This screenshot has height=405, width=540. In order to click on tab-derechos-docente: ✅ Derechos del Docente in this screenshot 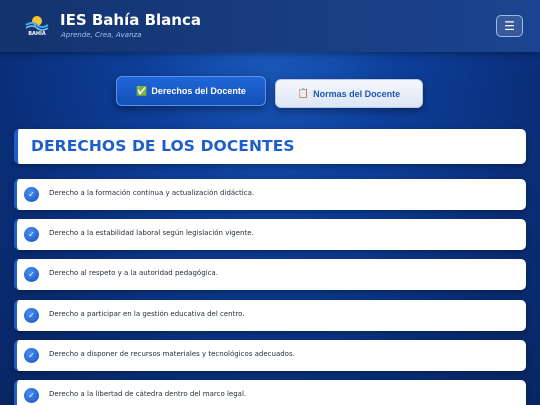, I will do `click(191, 91)`.